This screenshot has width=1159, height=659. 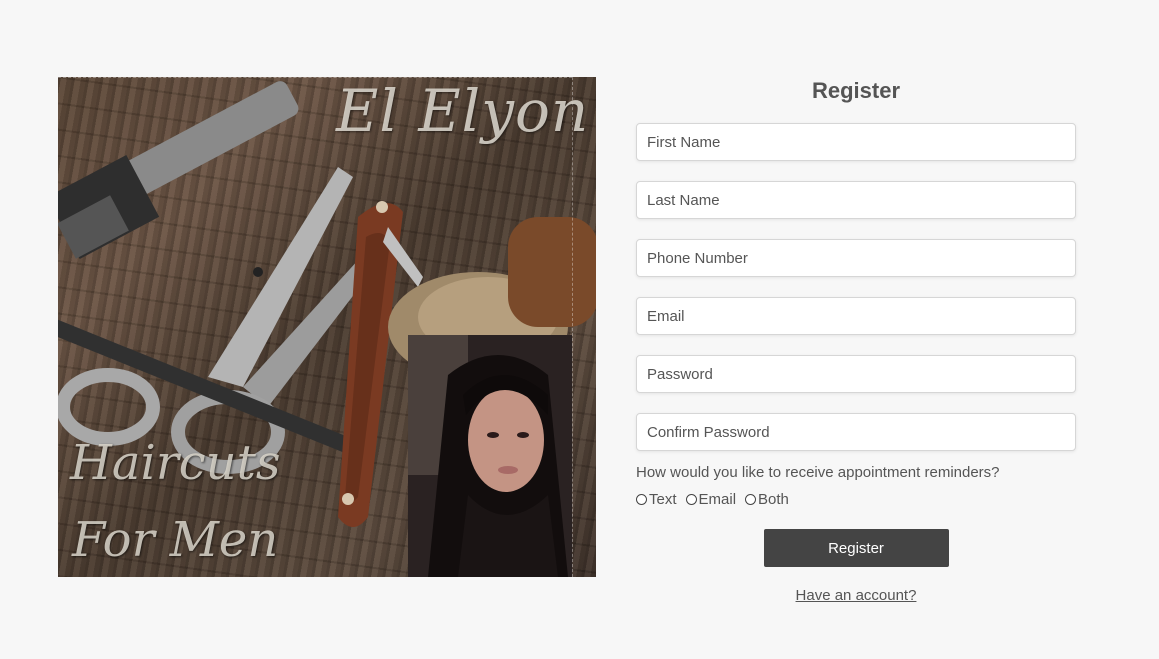 What do you see at coordinates (663, 499) in the screenshot?
I see `reminder-option-text-label: Text` at bounding box center [663, 499].